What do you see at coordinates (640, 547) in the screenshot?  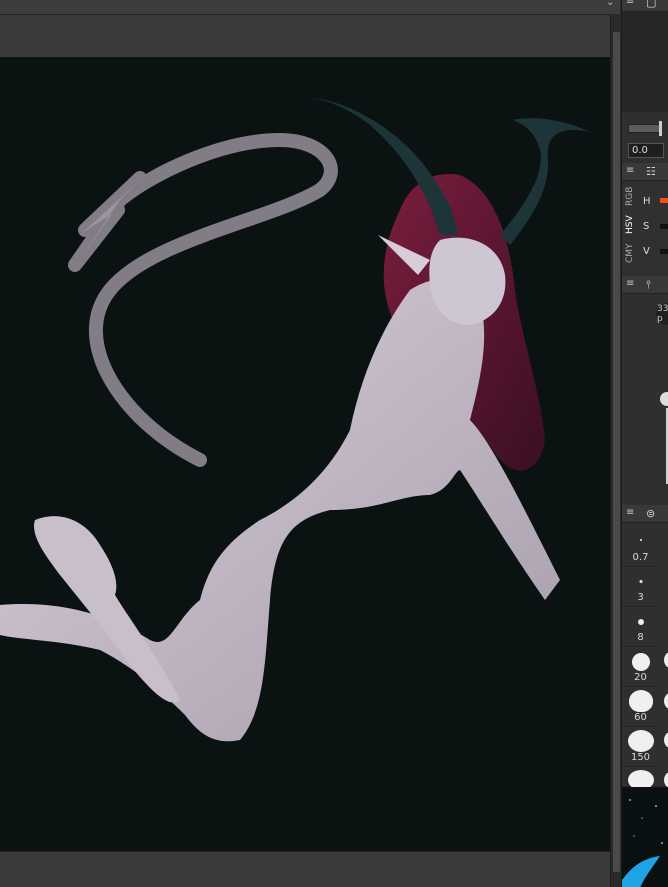 I see `brush-size-item: 0.7` at bounding box center [640, 547].